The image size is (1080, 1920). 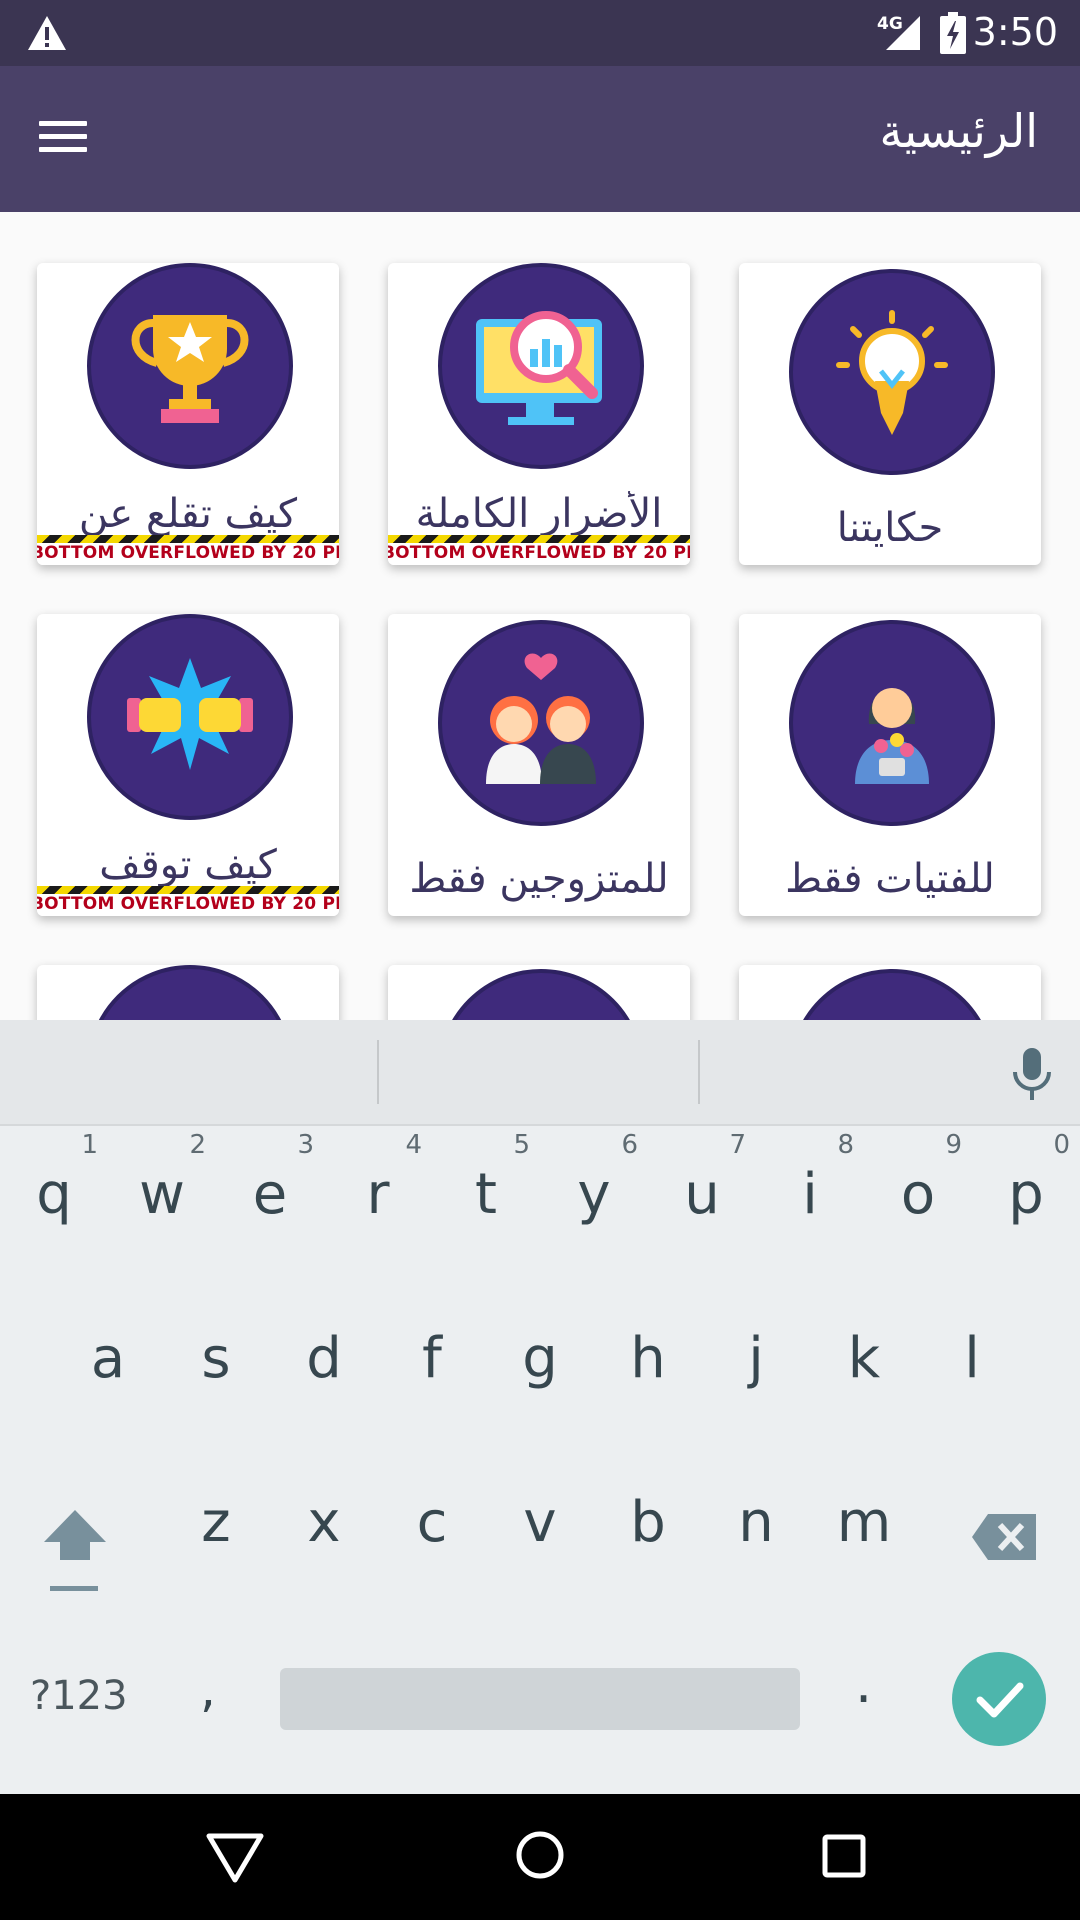 I want to click on card-girls-only: للفتيات فقط, so click(x=890, y=765).